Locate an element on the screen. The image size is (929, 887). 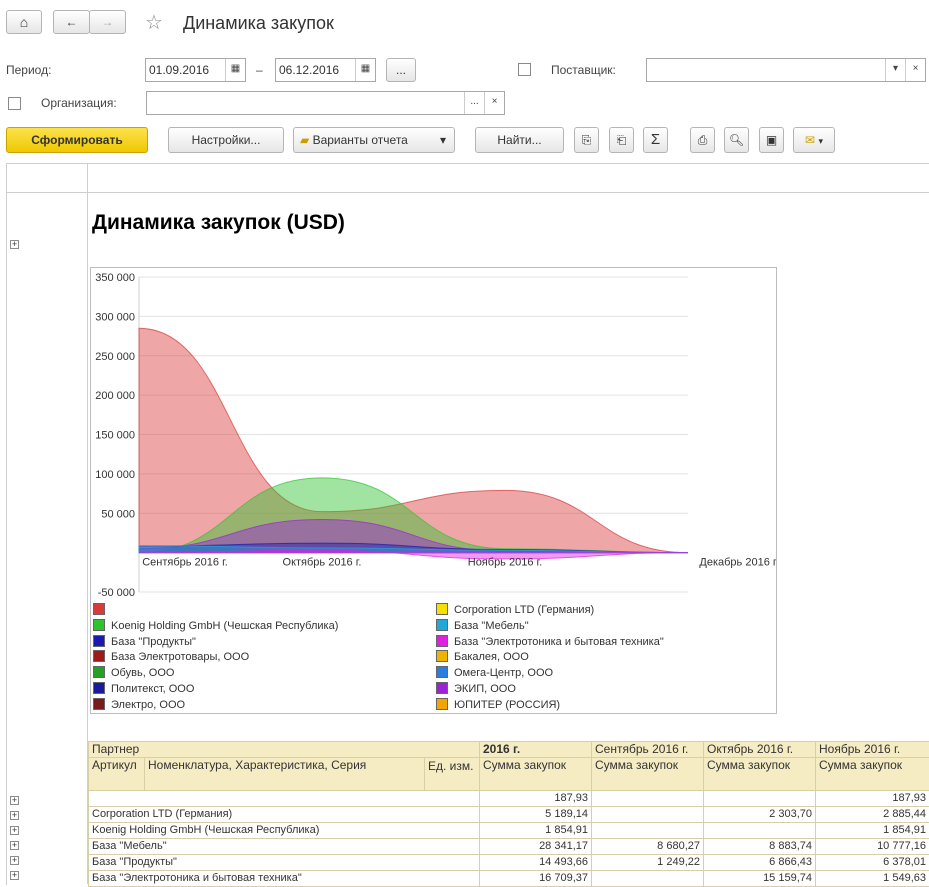
sep-sum-cell is located at coordinates (648, 831).